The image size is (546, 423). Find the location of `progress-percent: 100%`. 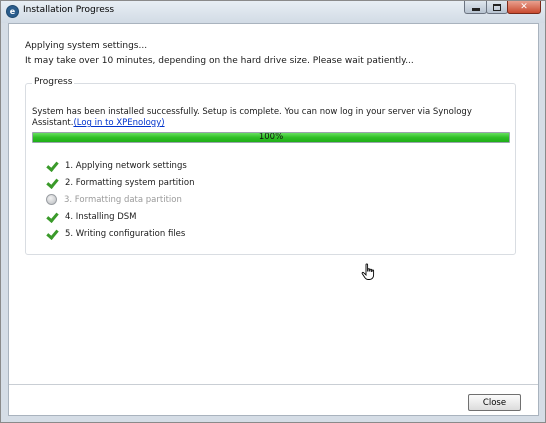

progress-percent: 100% is located at coordinates (271, 137).